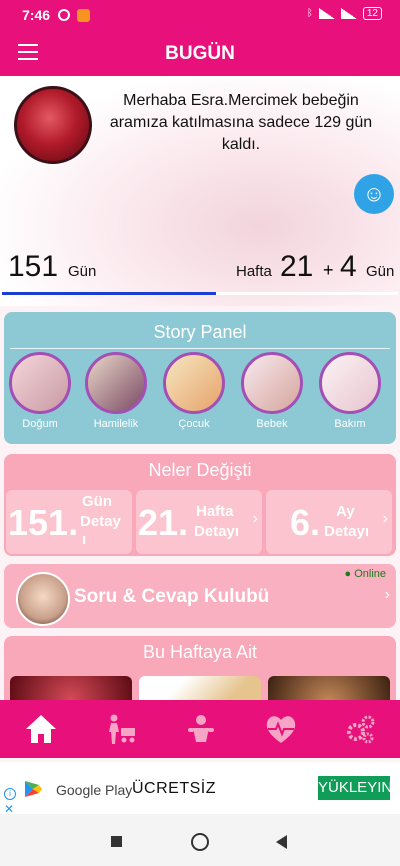  I want to click on detail-number: 21., so click(163, 522).